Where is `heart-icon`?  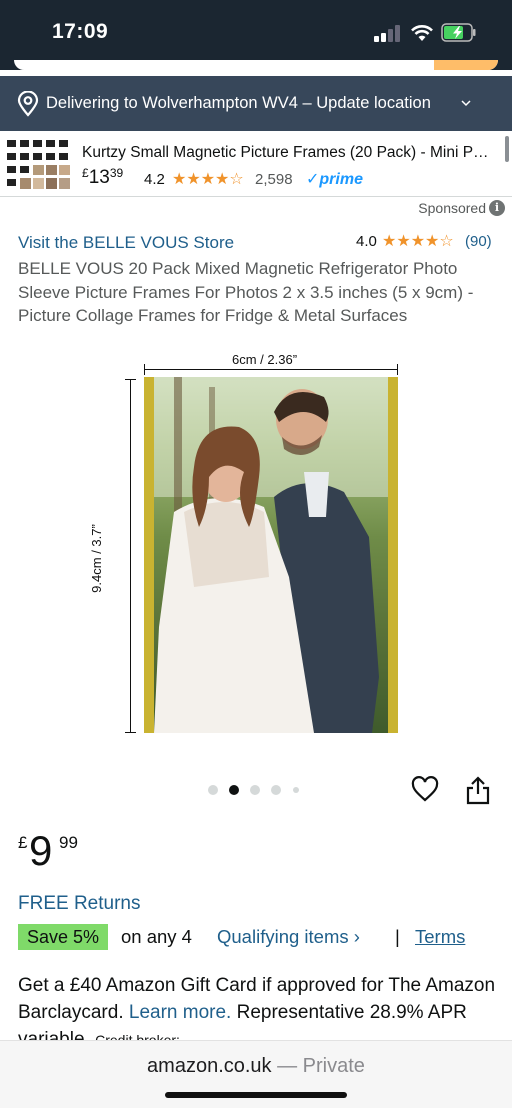
heart-icon is located at coordinates (425, 790).